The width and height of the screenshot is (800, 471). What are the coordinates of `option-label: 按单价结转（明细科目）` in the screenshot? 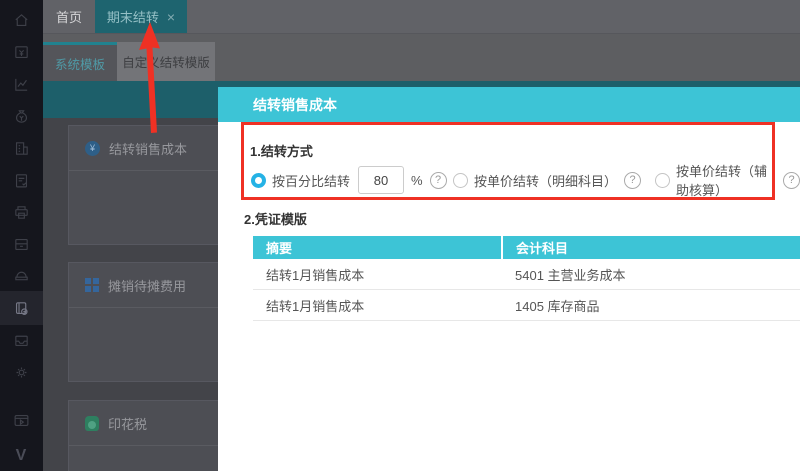 It's located at (546, 181).